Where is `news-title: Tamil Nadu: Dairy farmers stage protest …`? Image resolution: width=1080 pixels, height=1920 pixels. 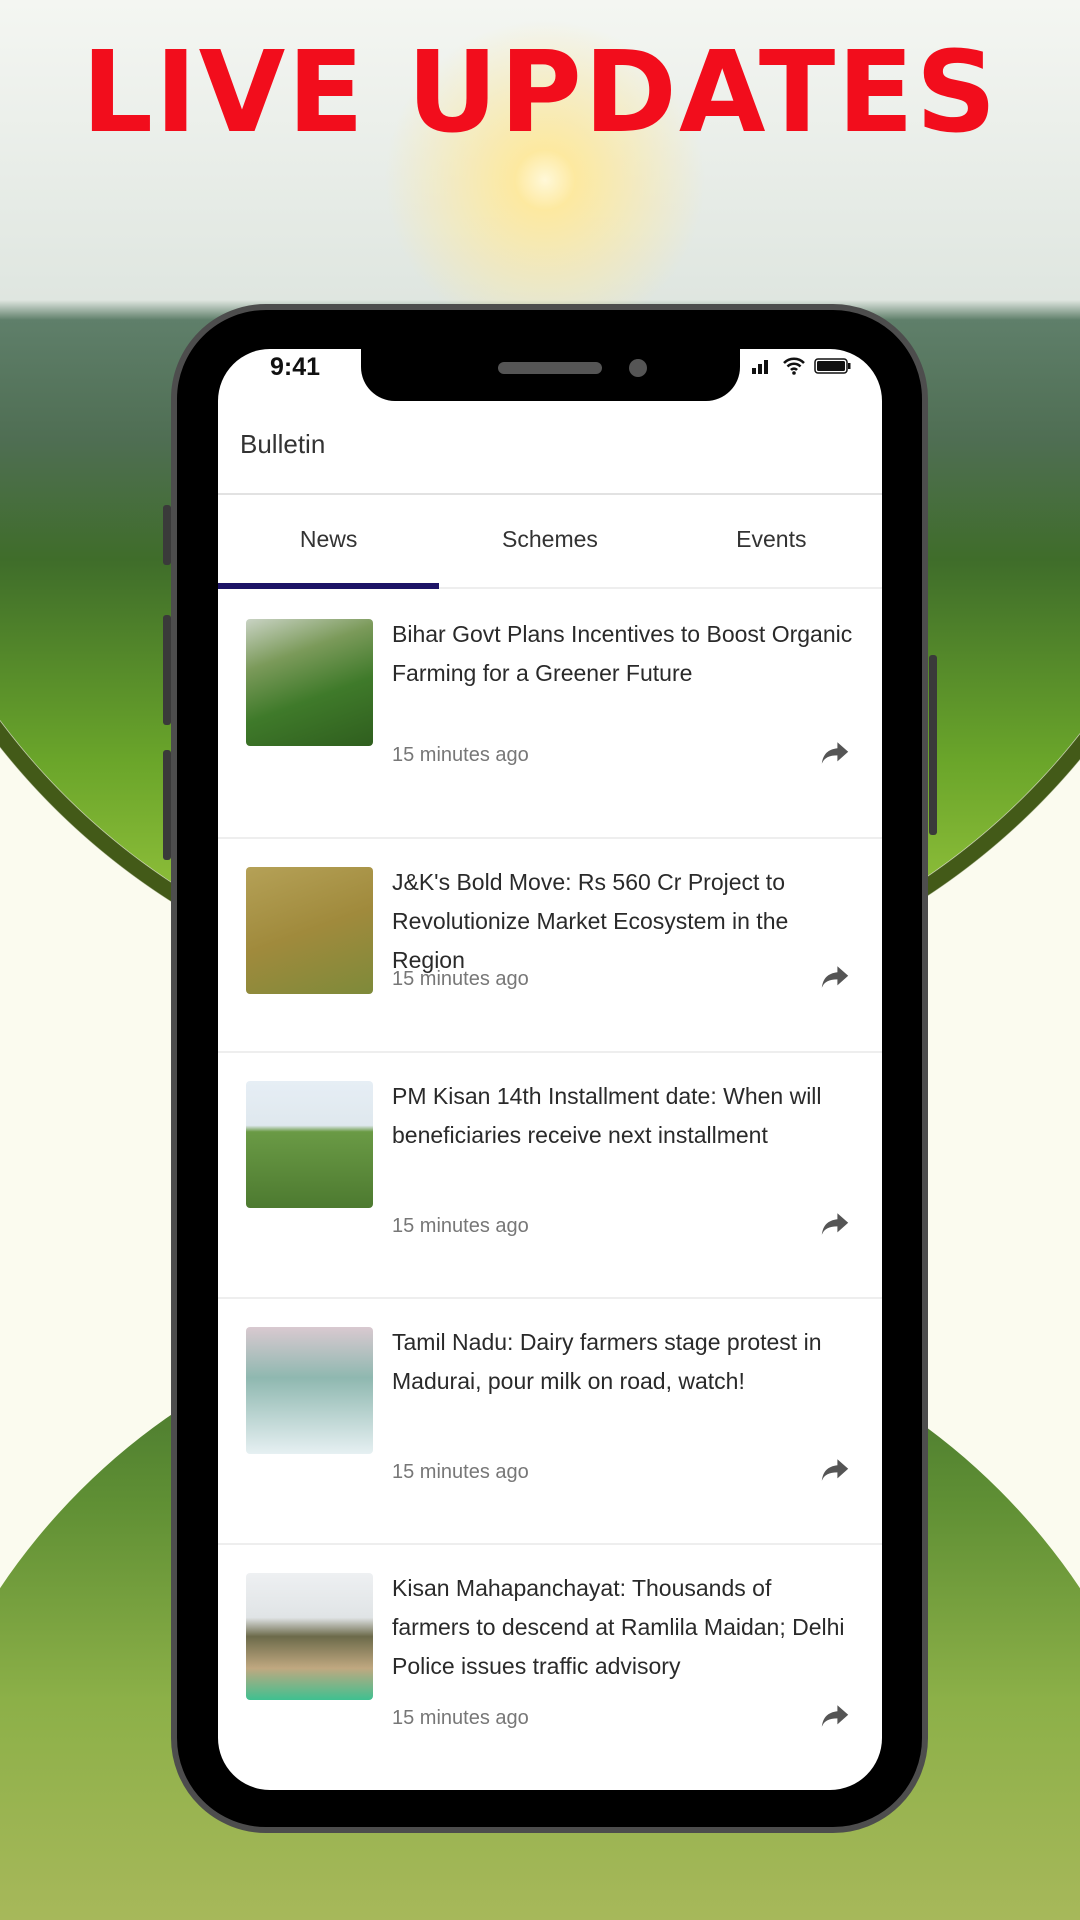
news-title: Tamil Nadu: Dairy farmers stage protest … is located at coordinates (607, 1361).